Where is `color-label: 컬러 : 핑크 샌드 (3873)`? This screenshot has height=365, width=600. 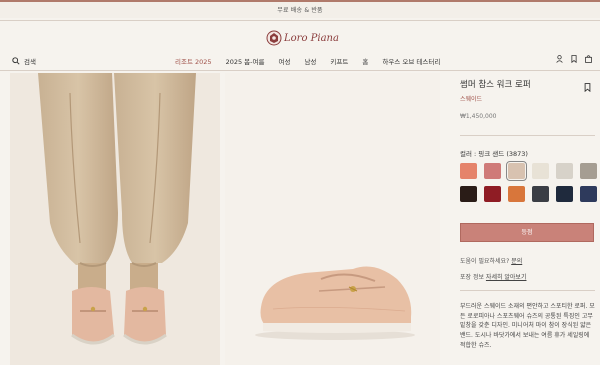
color-label: 컬러 : 핑크 샌드 (3873) is located at coordinates (494, 154).